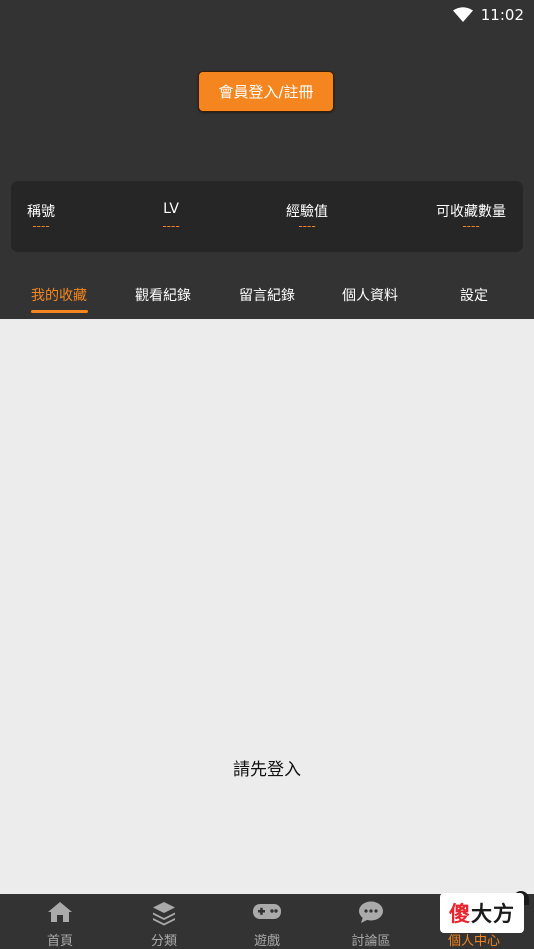  Describe the element at coordinates (60, 912) in the screenshot. I see `home-icon` at that location.